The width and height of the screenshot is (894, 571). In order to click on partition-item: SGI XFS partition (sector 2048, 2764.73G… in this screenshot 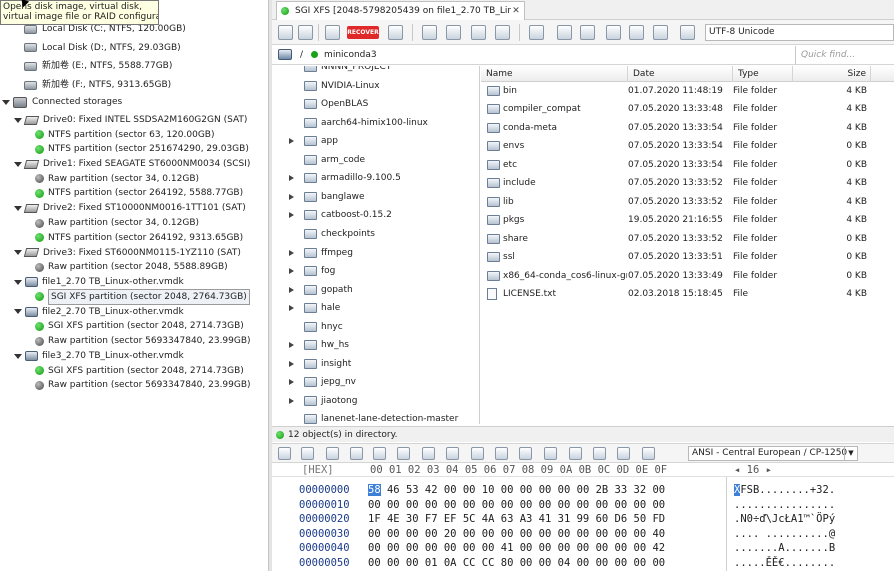, I will do `click(142, 296)`.